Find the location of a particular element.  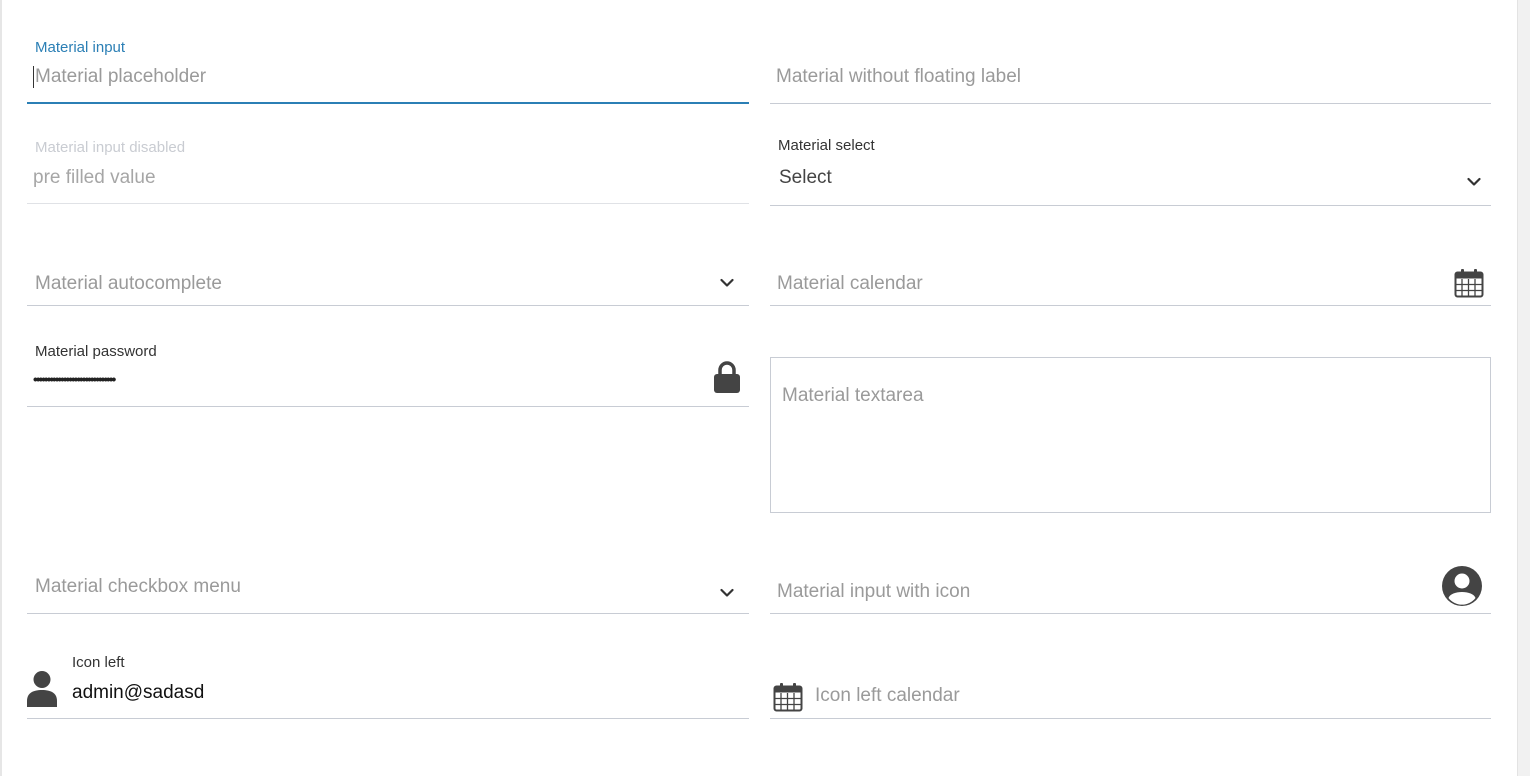

material-password-value: •••••••••••••••••••••••••••••• is located at coordinates (74, 379).